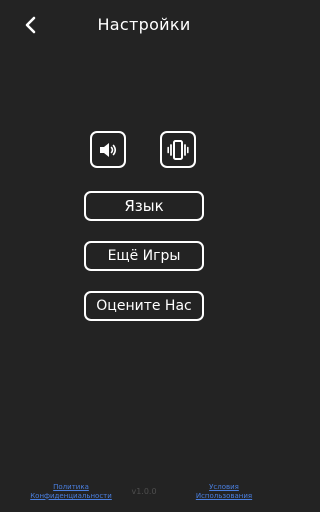 This screenshot has height=512, width=320. I want to click on sound-toggle-button, so click(108, 149).